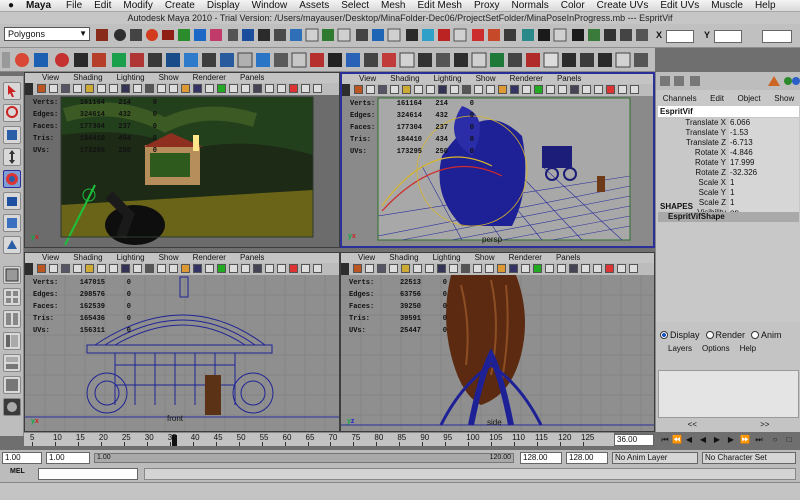  What do you see at coordinates (728, 123) in the screenshot?
I see `attr-row: Translate X 6.066` at bounding box center [728, 123].